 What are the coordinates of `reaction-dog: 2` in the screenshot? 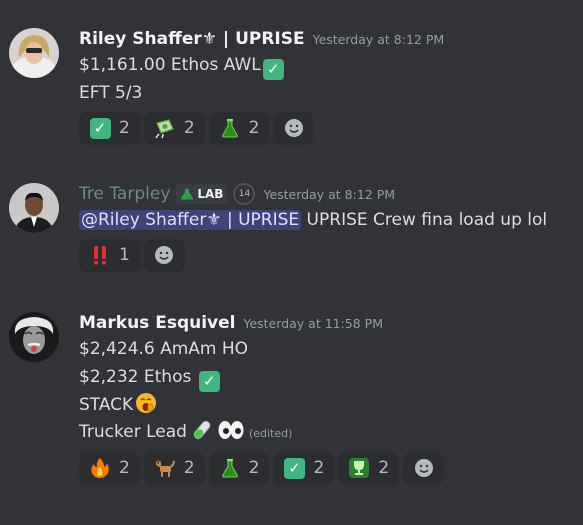 It's located at (174, 468).